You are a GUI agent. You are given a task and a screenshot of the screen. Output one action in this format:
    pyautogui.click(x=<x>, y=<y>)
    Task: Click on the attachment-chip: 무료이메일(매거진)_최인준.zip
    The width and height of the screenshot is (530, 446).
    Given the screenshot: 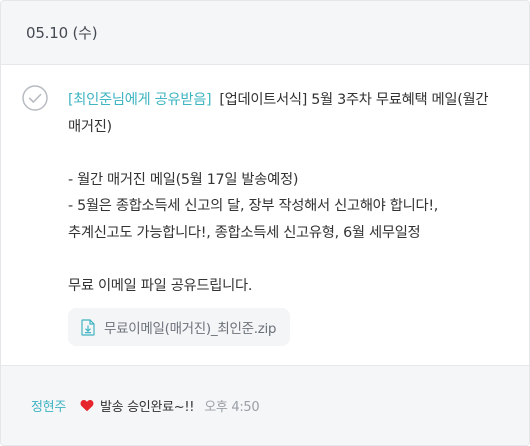 What is the action you would take?
    pyautogui.click(x=179, y=327)
    